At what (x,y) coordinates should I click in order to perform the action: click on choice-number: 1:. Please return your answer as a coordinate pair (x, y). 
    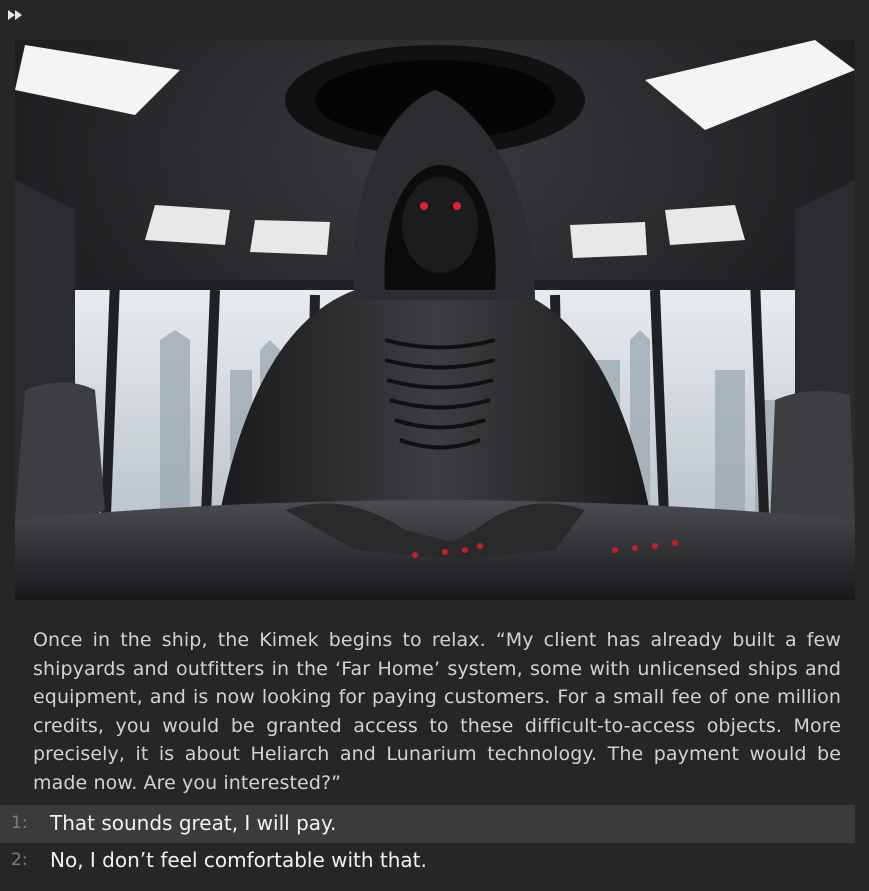
    Looking at the image, I should click on (19, 823).